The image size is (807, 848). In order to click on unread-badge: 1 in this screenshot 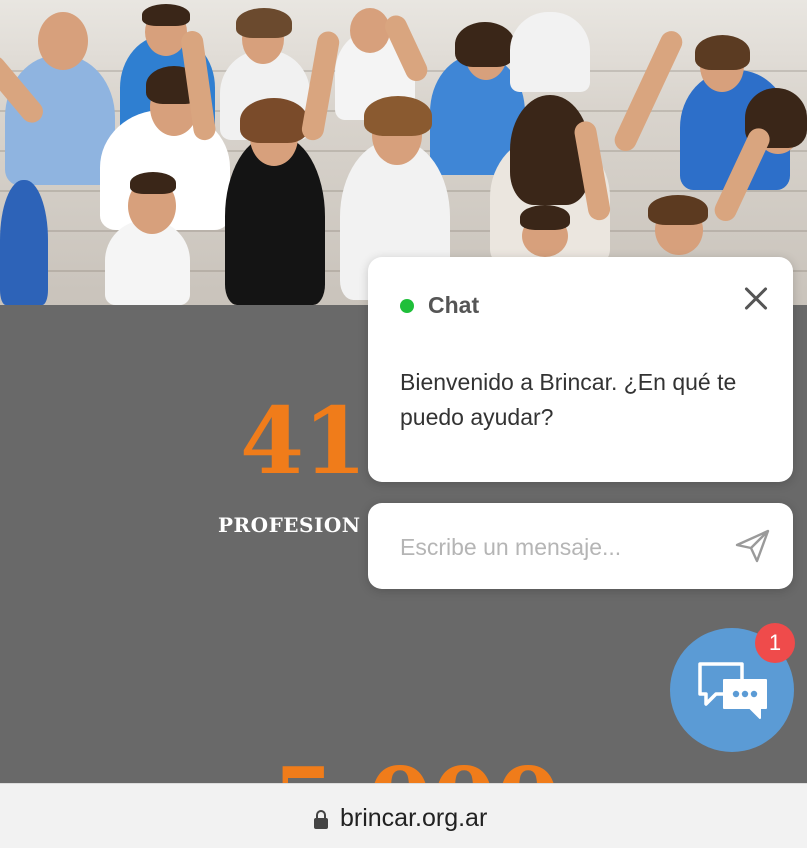, I will do `click(775, 643)`.